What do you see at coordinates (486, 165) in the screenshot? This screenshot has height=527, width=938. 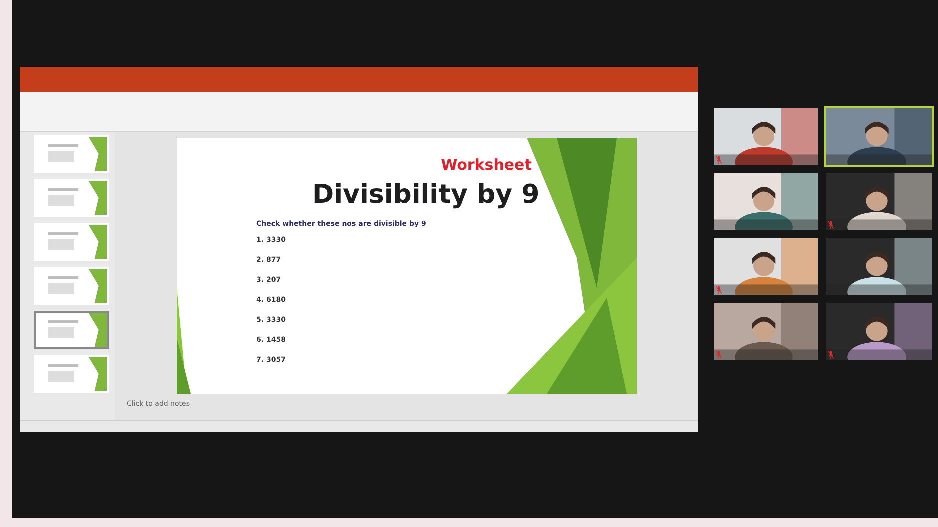 I see `slide-heading: Worksheet` at bounding box center [486, 165].